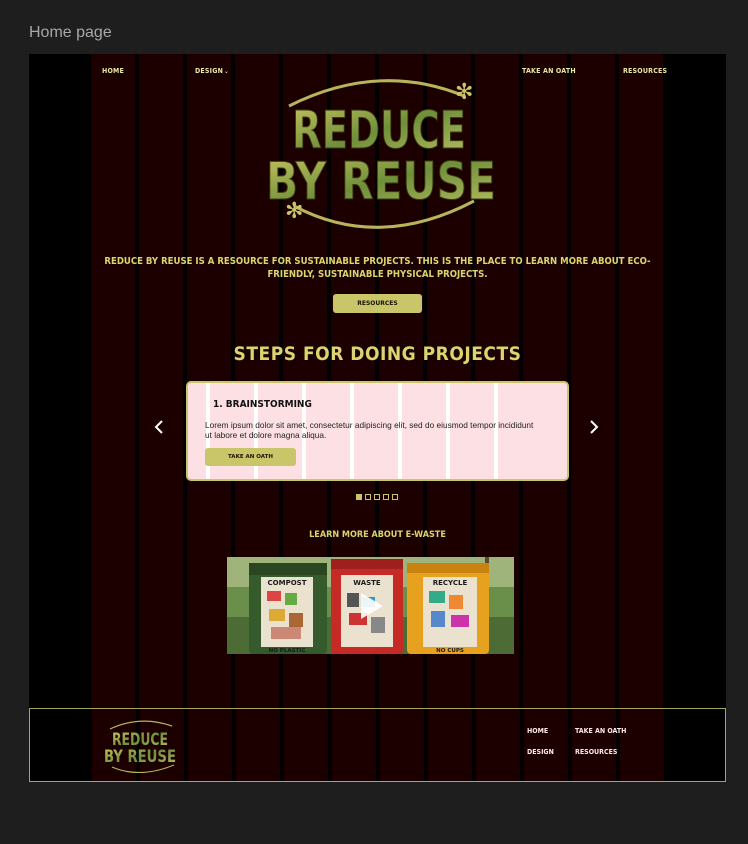 The width and height of the screenshot is (748, 844). Describe the element at coordinates (287, 651) in the screenshot. I see `bin-footer-compost: NO PLASTIC` at that location.